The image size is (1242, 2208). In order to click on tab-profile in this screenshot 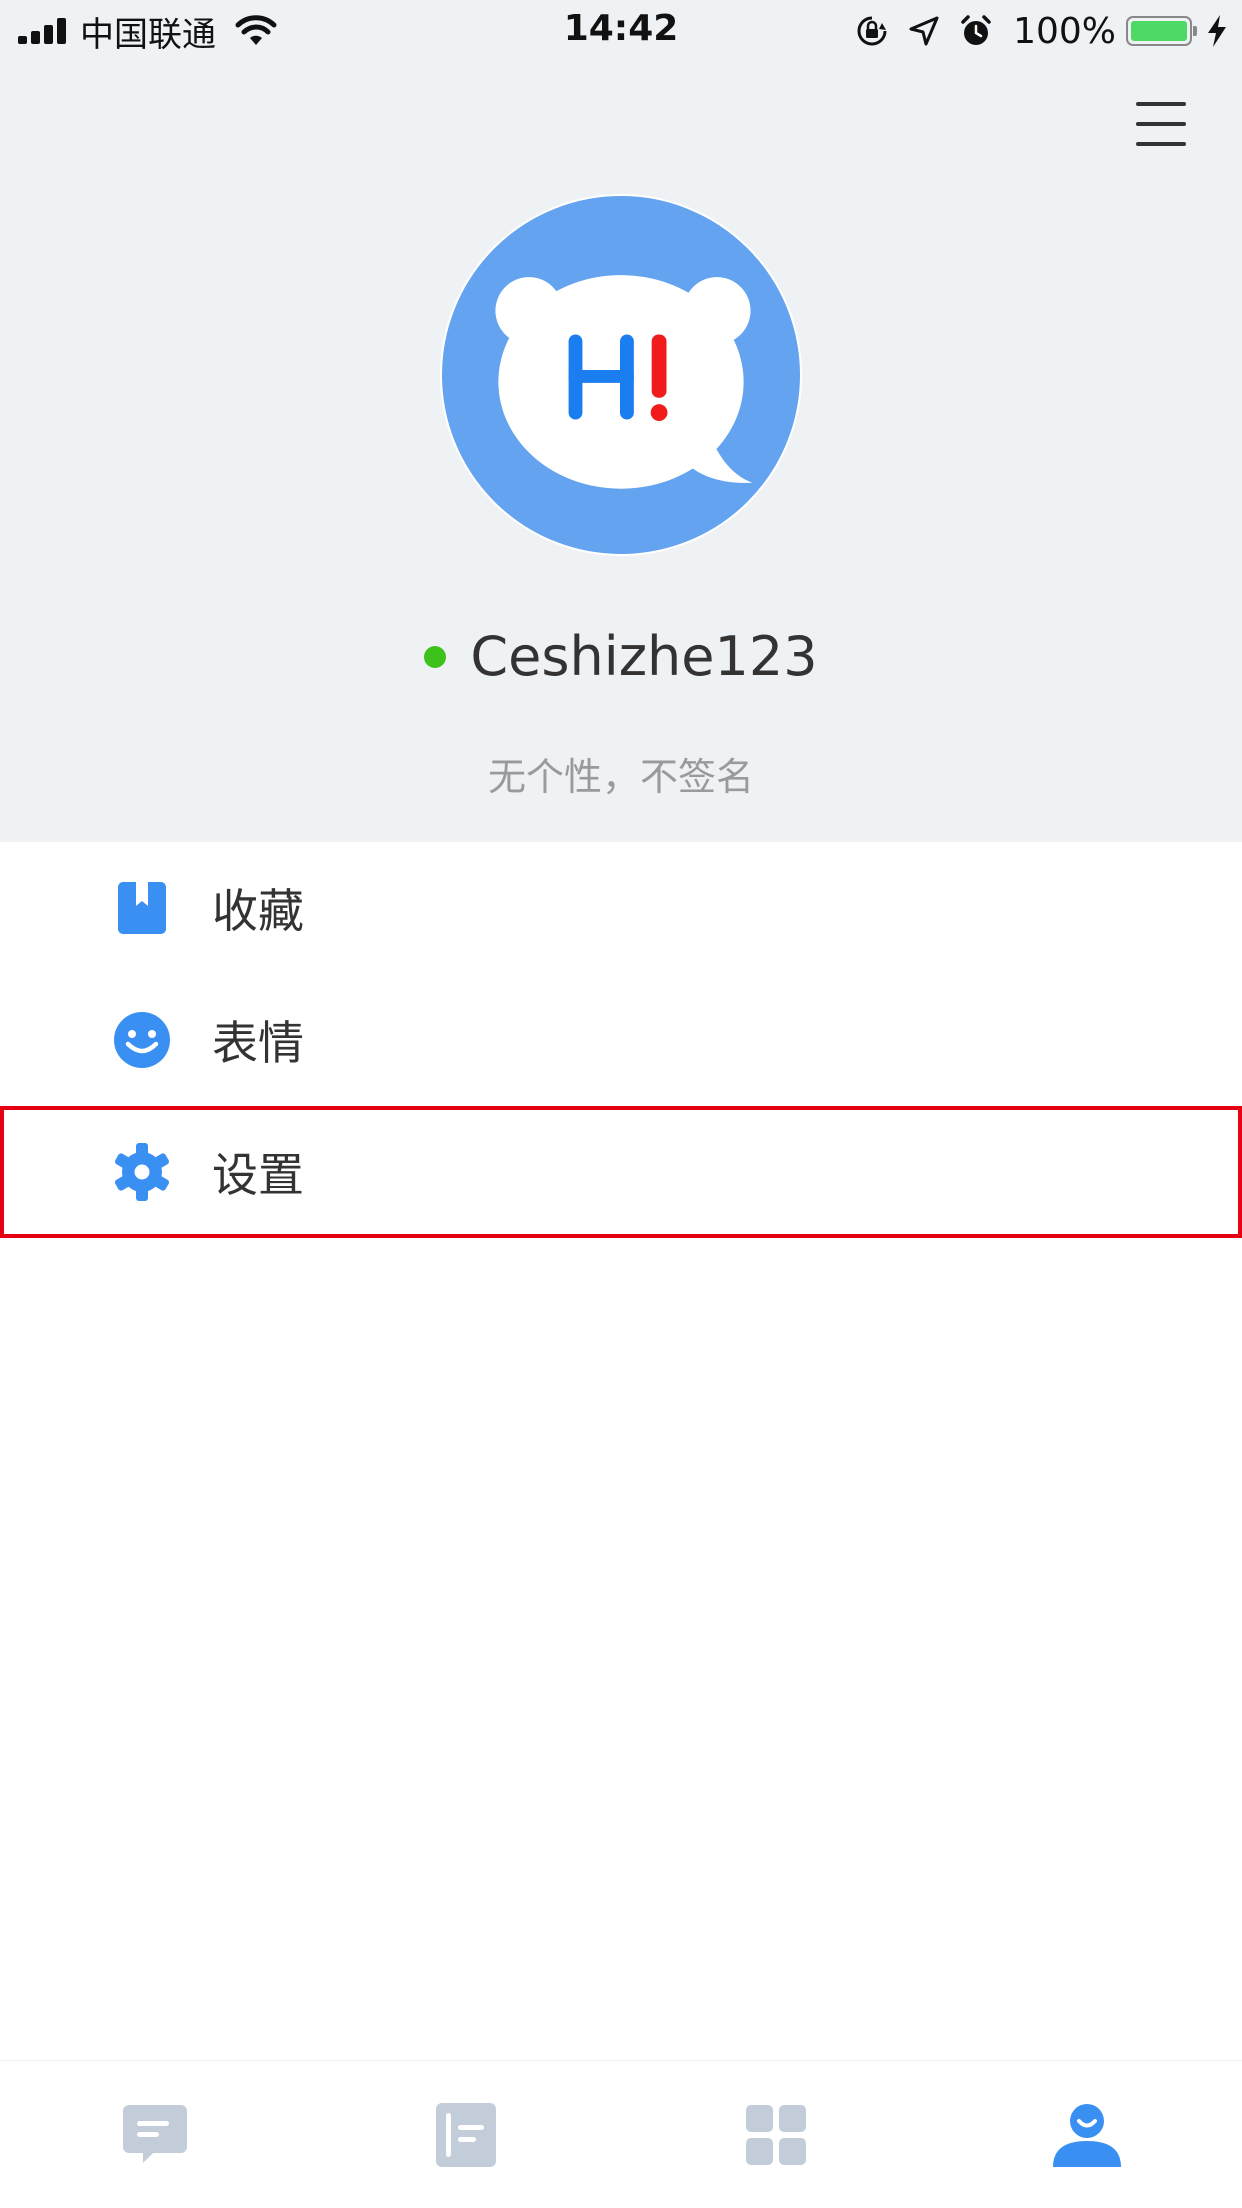, I will do `click(1087, 2134)`.